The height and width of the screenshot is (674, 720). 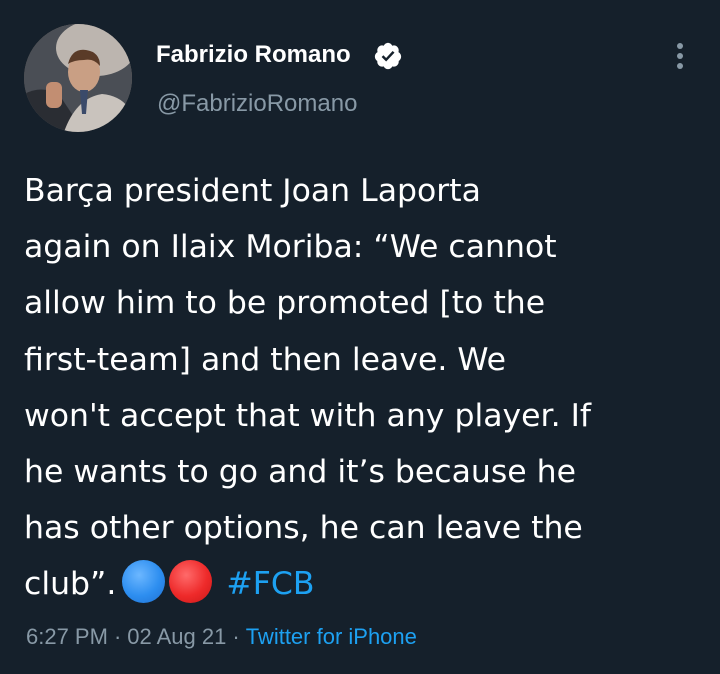 What do you see at coordinates (285, 303) in the screenshot?
I see `tweet-line: allow him to be promoted [to the` at bounding box center [285, 303].